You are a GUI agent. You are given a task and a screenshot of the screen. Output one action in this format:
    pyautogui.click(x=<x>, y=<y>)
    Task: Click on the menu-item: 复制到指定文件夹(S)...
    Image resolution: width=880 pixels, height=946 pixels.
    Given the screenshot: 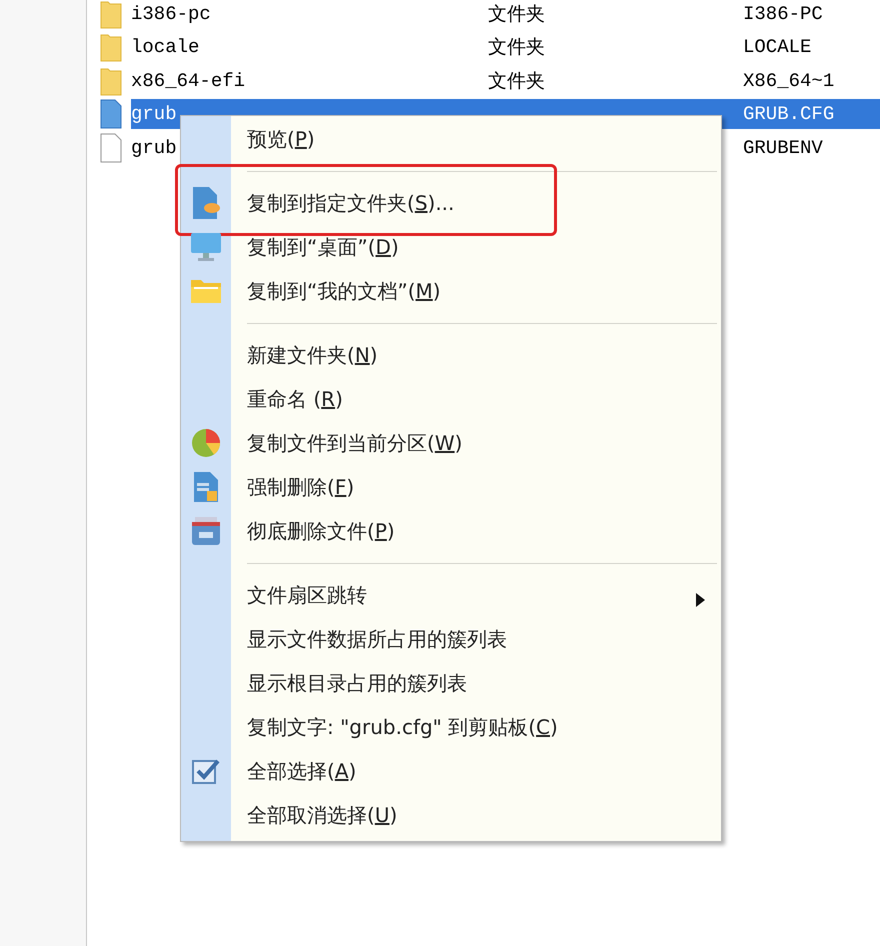 What is the action you would take?
    pyautogui.click(x=342, y=203)
    